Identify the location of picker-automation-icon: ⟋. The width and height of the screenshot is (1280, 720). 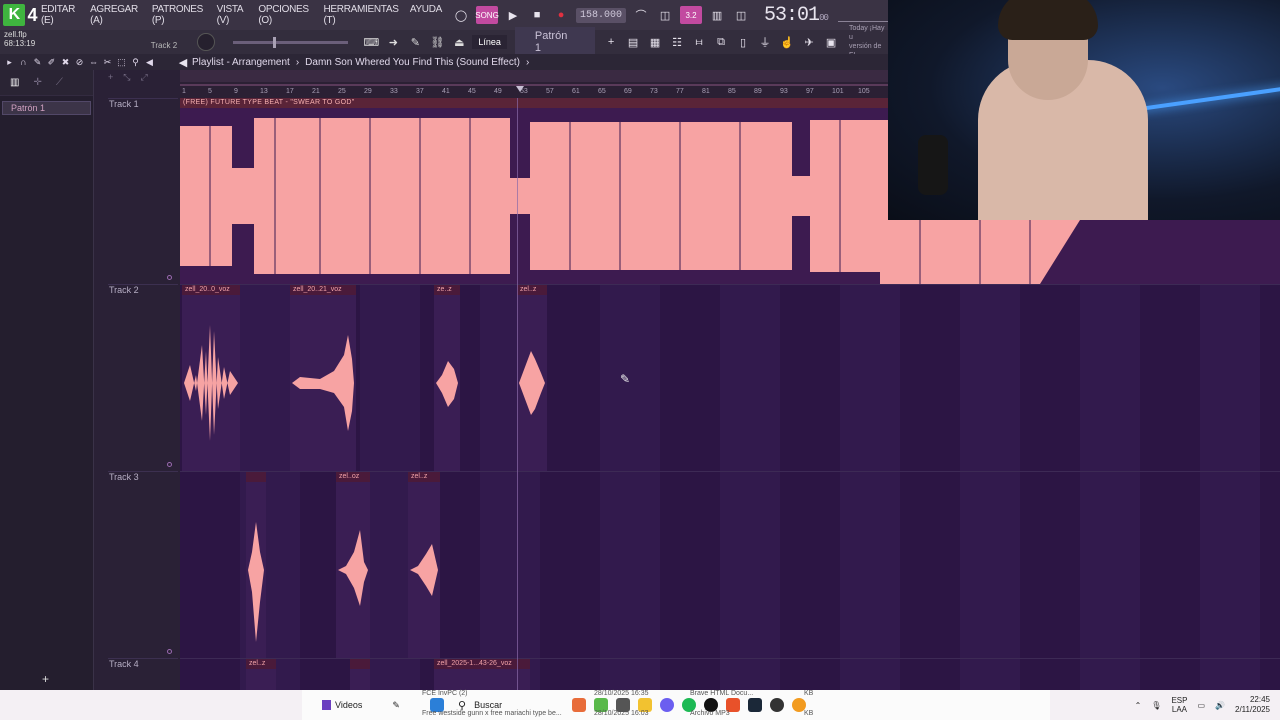
(59, 82).